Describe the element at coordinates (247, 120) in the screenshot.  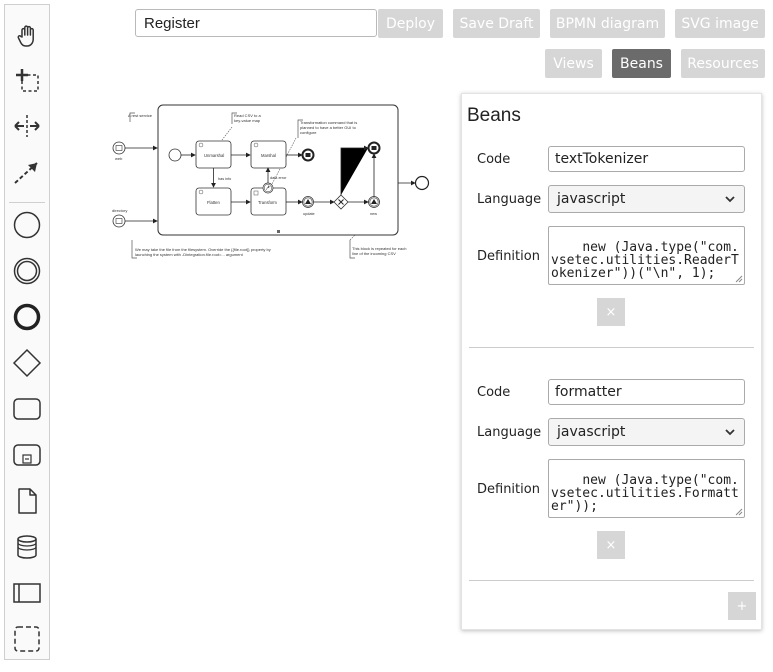
I see `annotation-read-2: key-value map` at that location.